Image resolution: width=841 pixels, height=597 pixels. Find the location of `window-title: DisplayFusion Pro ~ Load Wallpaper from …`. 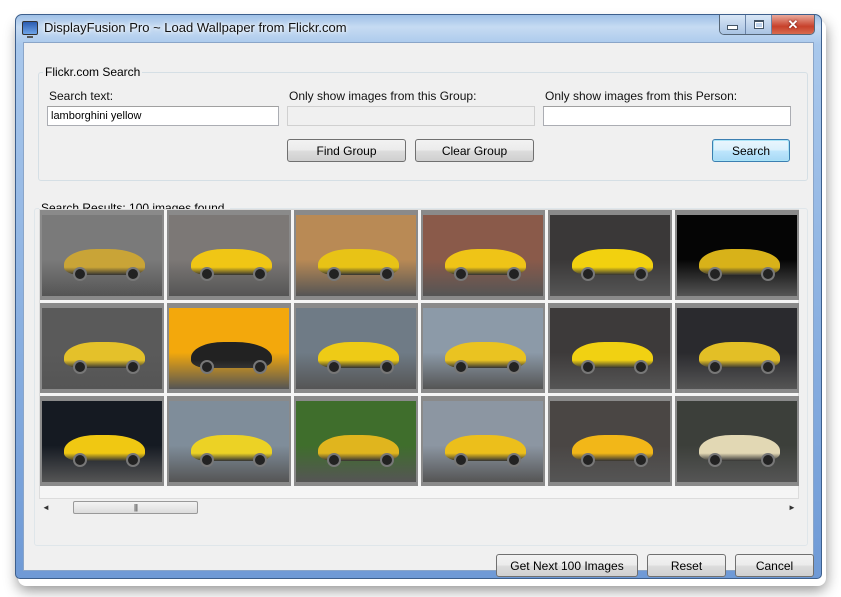

window-title: DisplayFusion Pro ~ Load Wallpaper from … is located at coordinates (195, 27).